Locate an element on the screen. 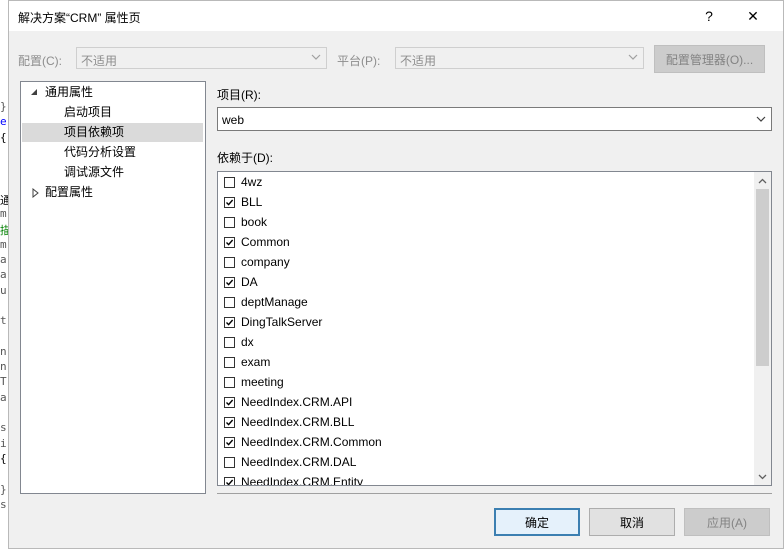  dependency-item: deptManage is located at coordinates (266, 302).